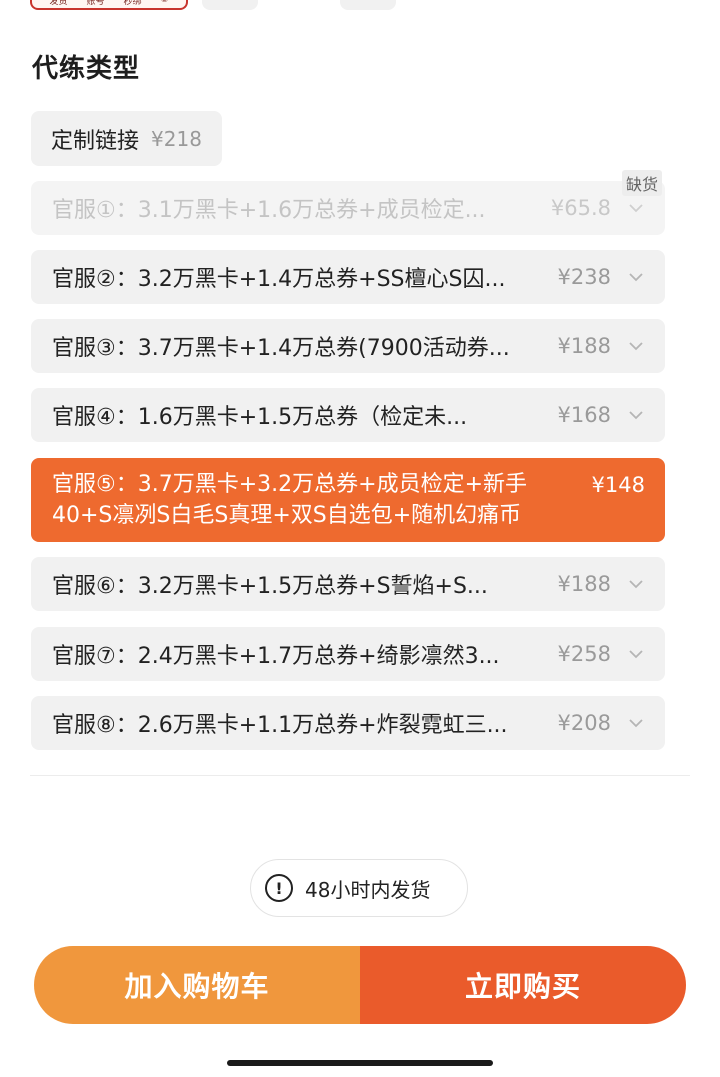 The height and width of the screenshot is (1077, 720). I want to click on option-item-2: 官服②：3.2万黑卡+1.4万总券+SS檀心S囚... ¥238, so click(348, 277).